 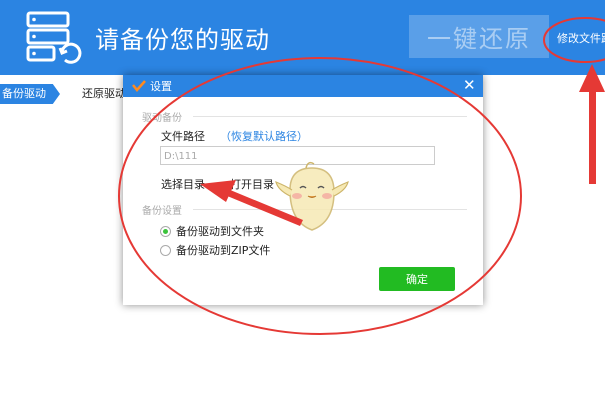 What do you see at coordinates (139, 86) in the screenshot?
I see `checkmark-logo-icon` at bounding box center [139, 86].